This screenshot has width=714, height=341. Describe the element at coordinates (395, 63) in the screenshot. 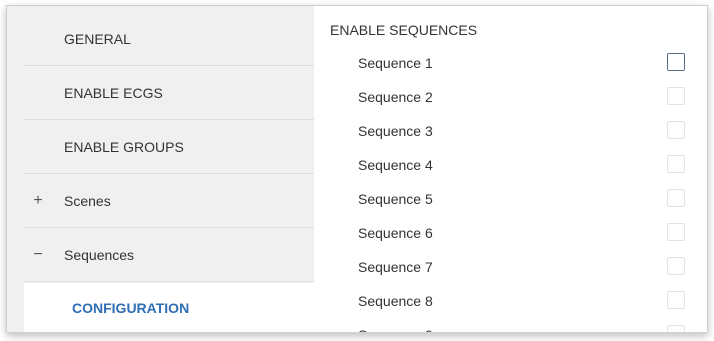

I see `sequence-label: Sequence 1` at that location.